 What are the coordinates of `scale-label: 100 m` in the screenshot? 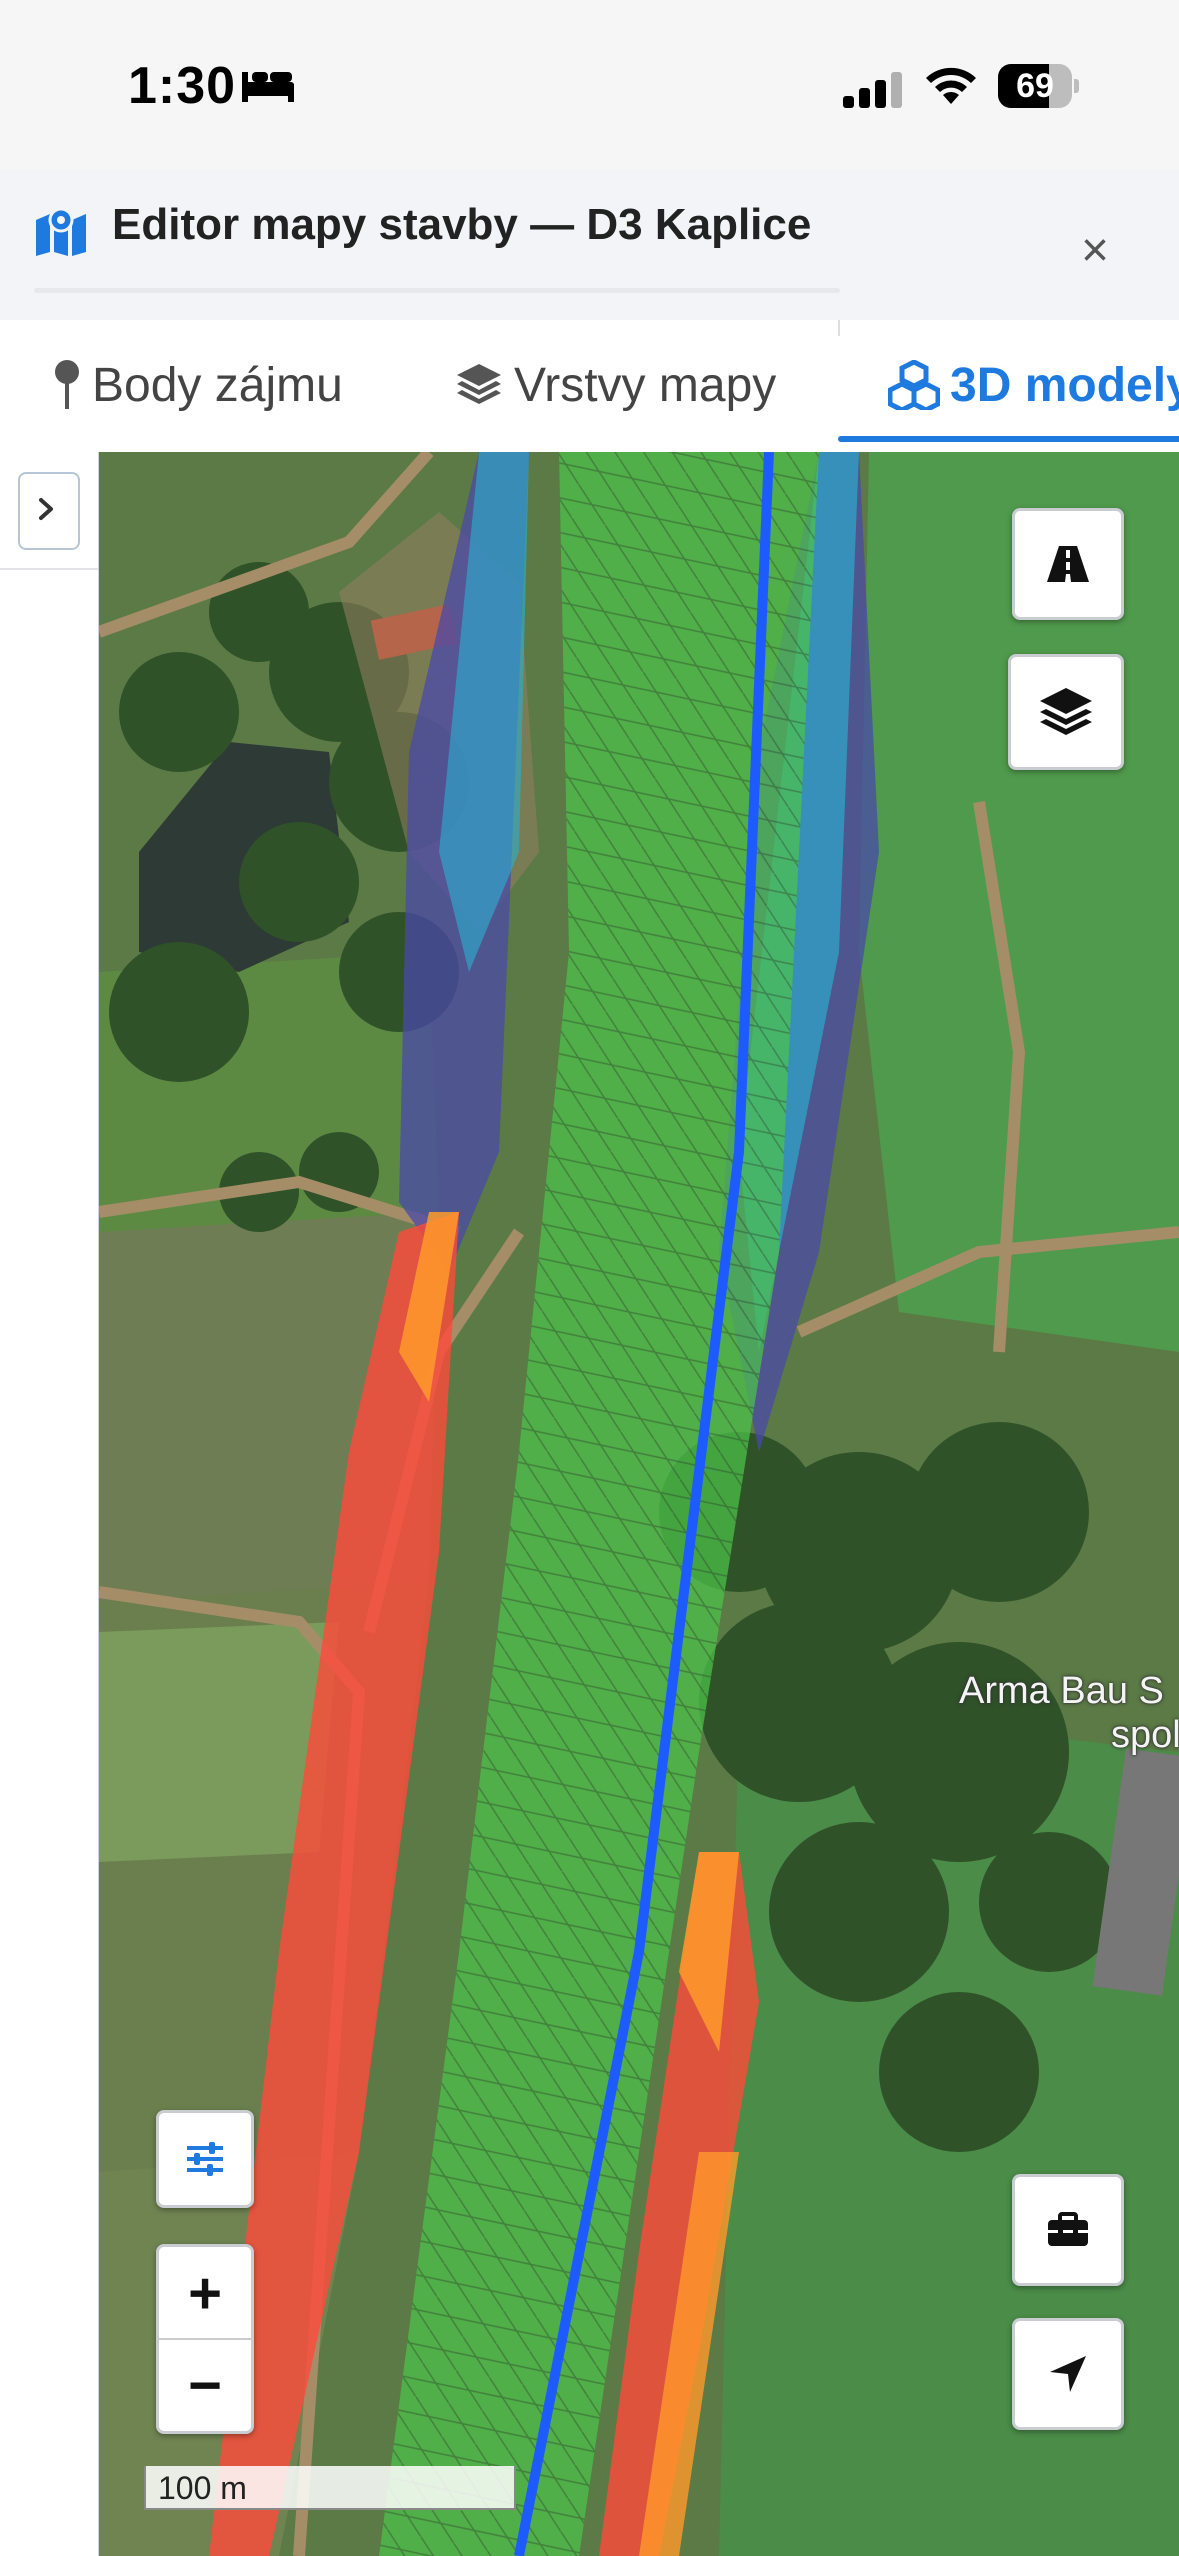 It's located at (202, 2488).